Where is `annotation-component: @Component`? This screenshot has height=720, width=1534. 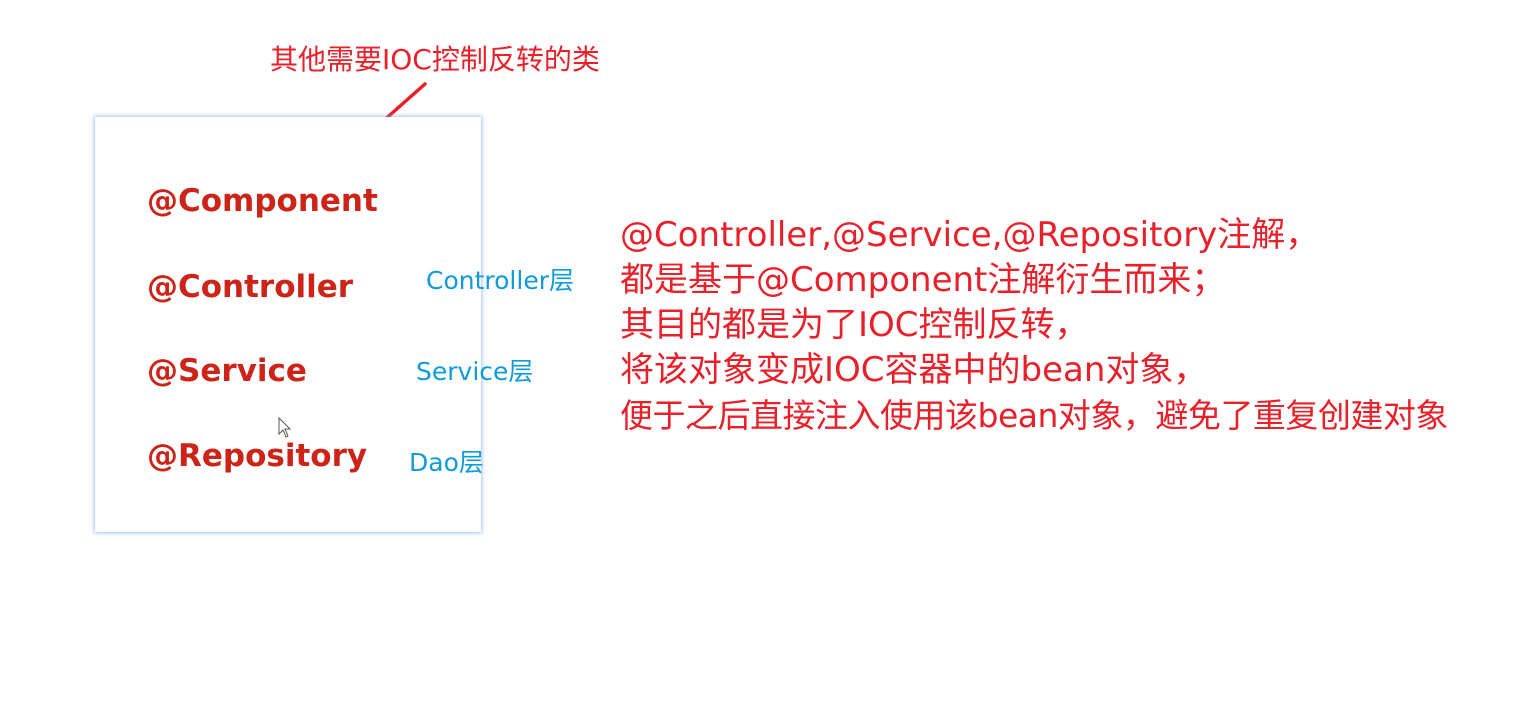
annotation-component: @Component is located at coordinates (262, 201).